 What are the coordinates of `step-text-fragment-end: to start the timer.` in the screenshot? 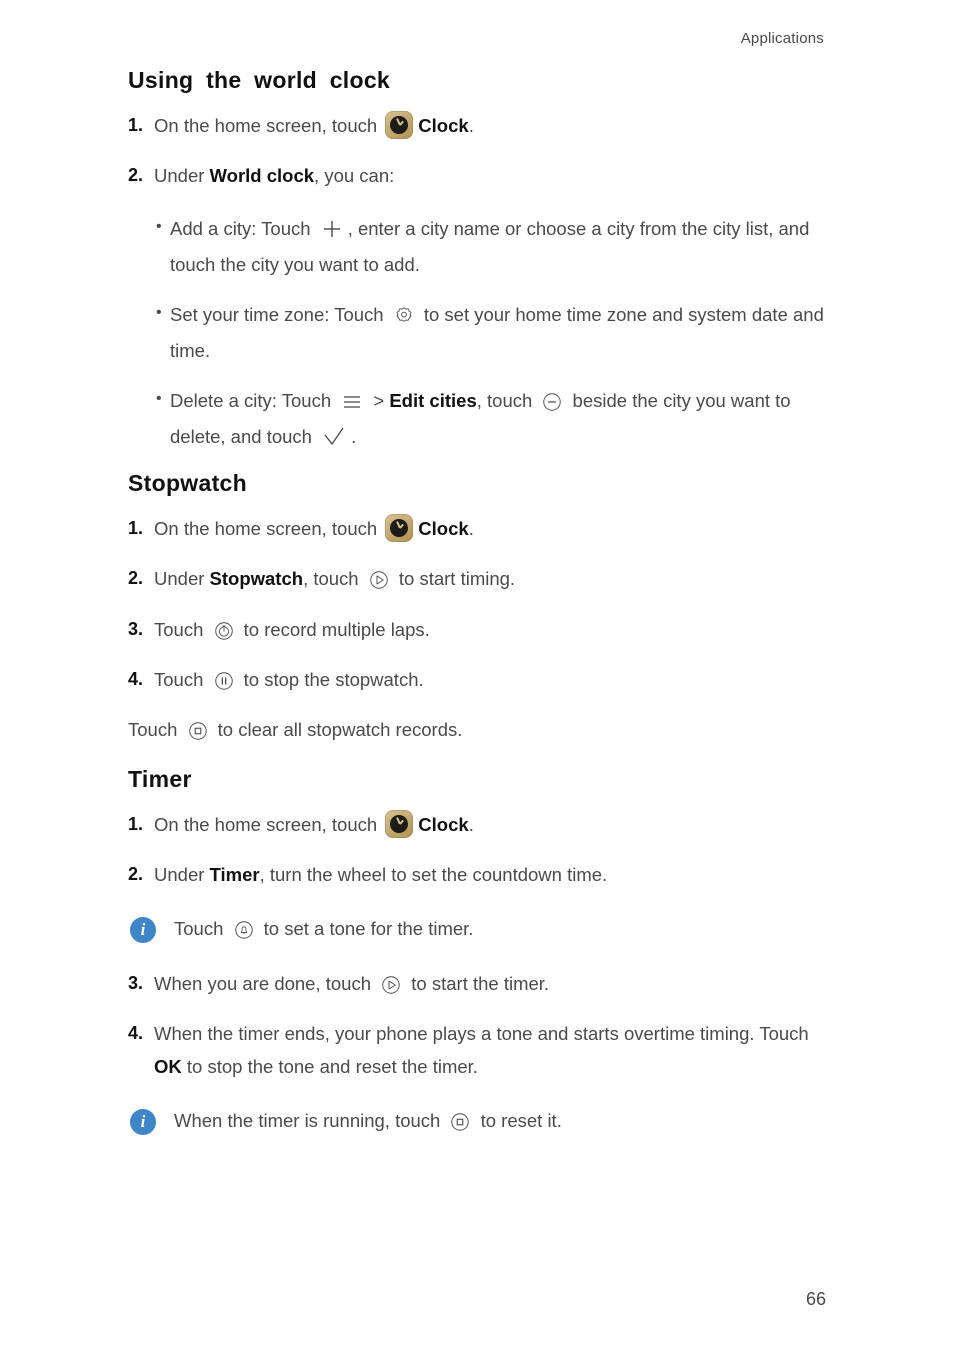 It's located at (478, 983).